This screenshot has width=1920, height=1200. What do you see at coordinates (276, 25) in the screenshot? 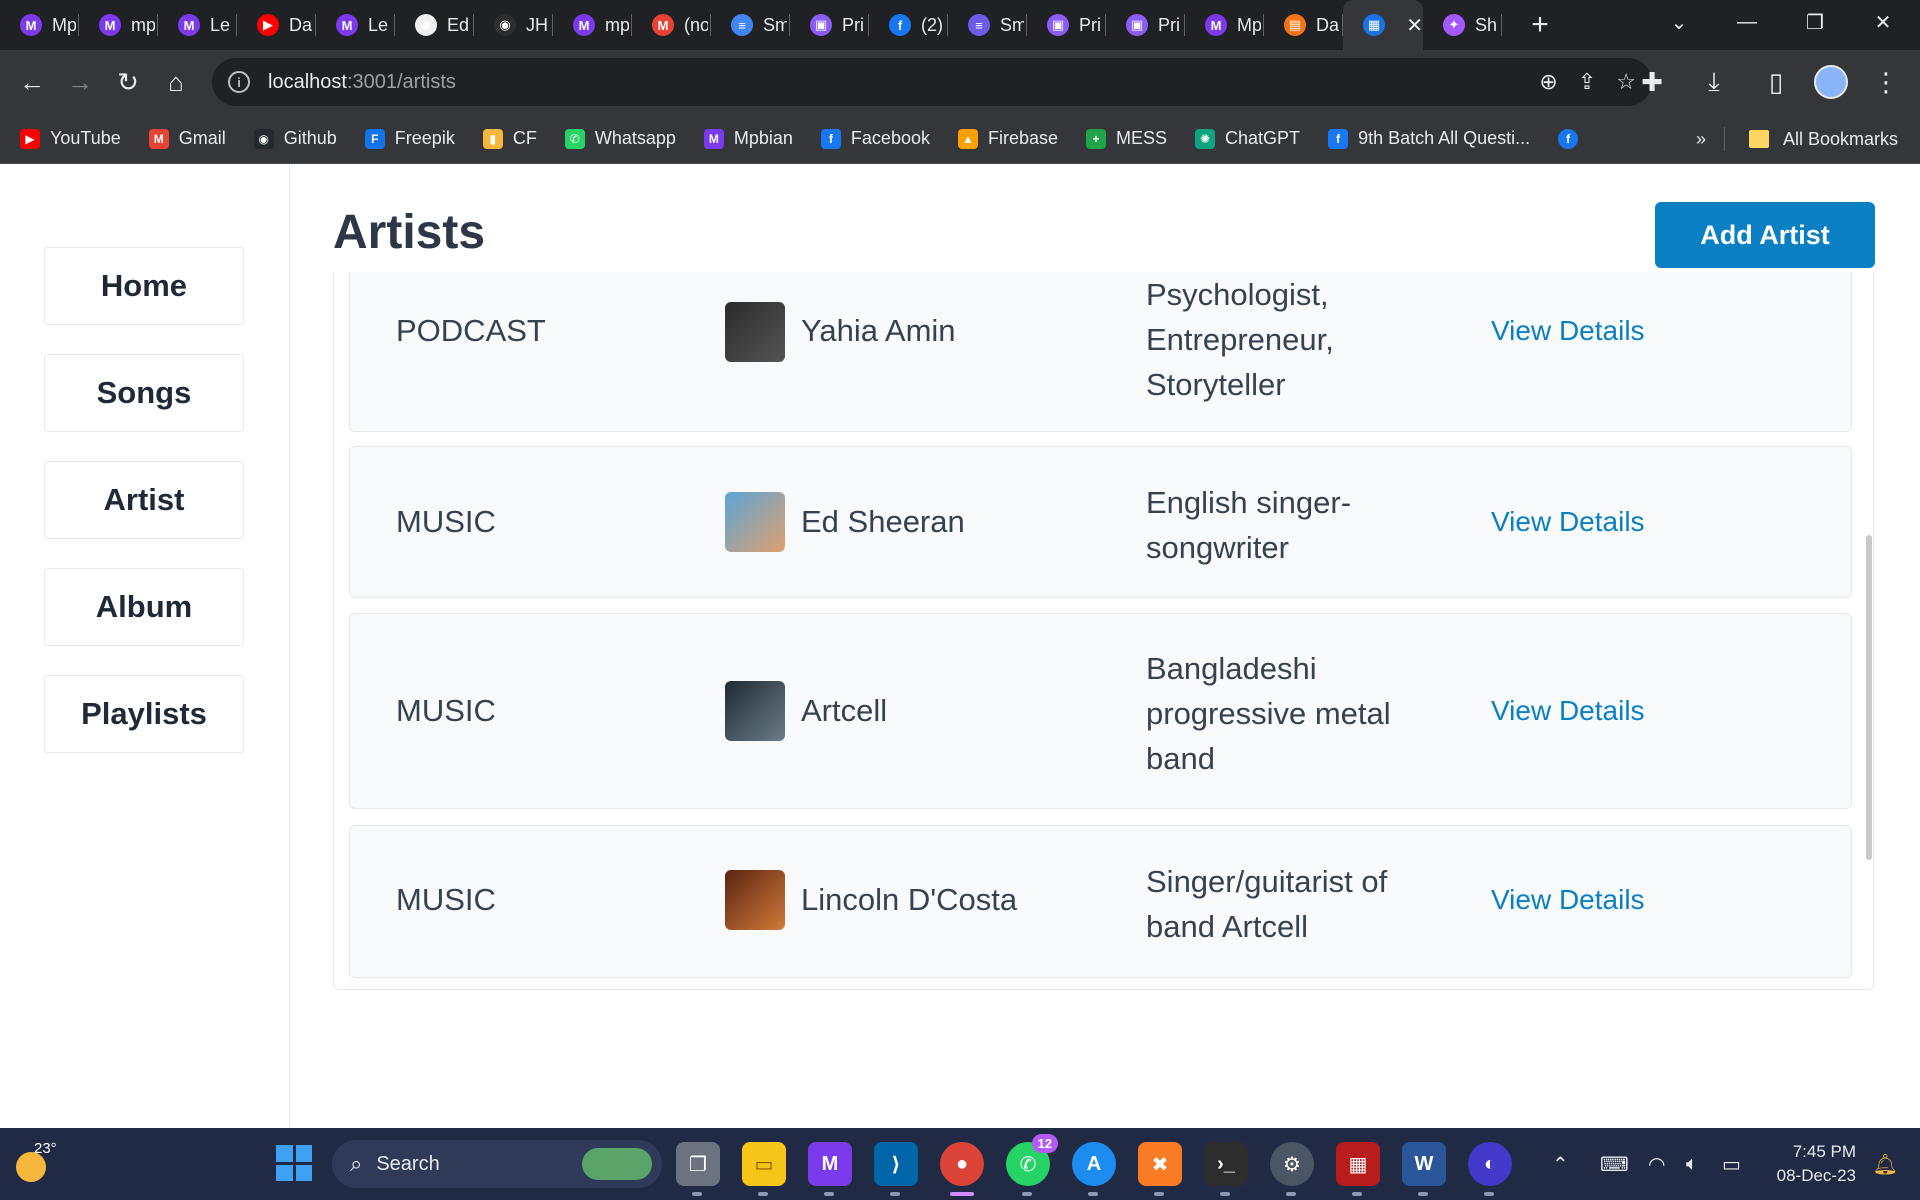
I see `browser-tab: ▶ Da` at bounding box center [276, 25].